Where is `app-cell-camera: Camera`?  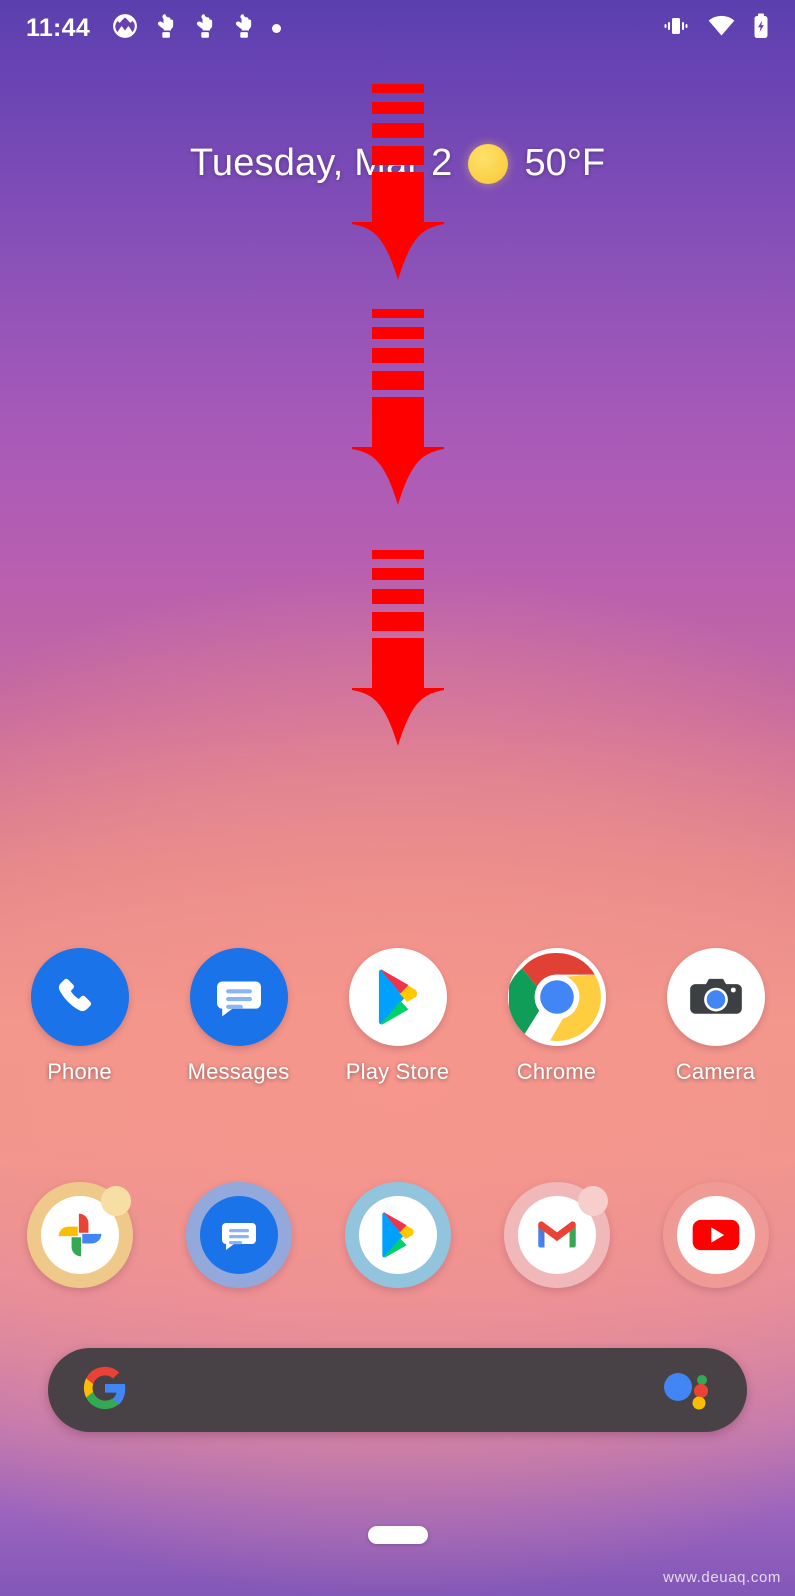 app-cell-camera: Camera is located at coordinates (715, 1016).